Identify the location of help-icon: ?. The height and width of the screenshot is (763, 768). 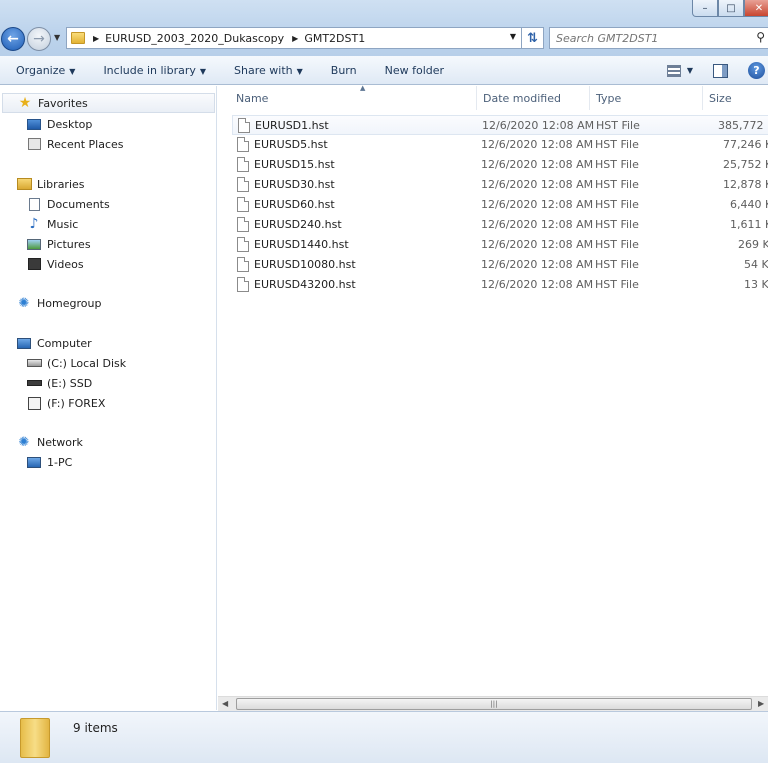
(756, 70).